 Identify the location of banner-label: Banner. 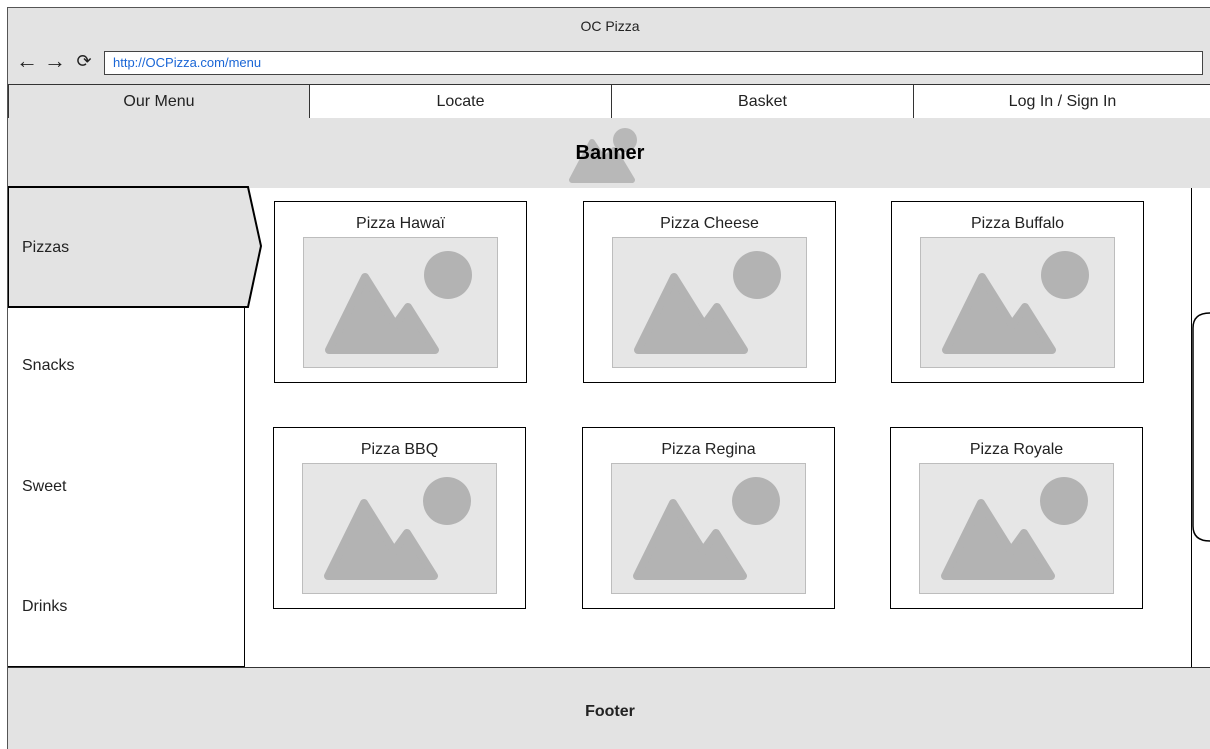
(610, 153).